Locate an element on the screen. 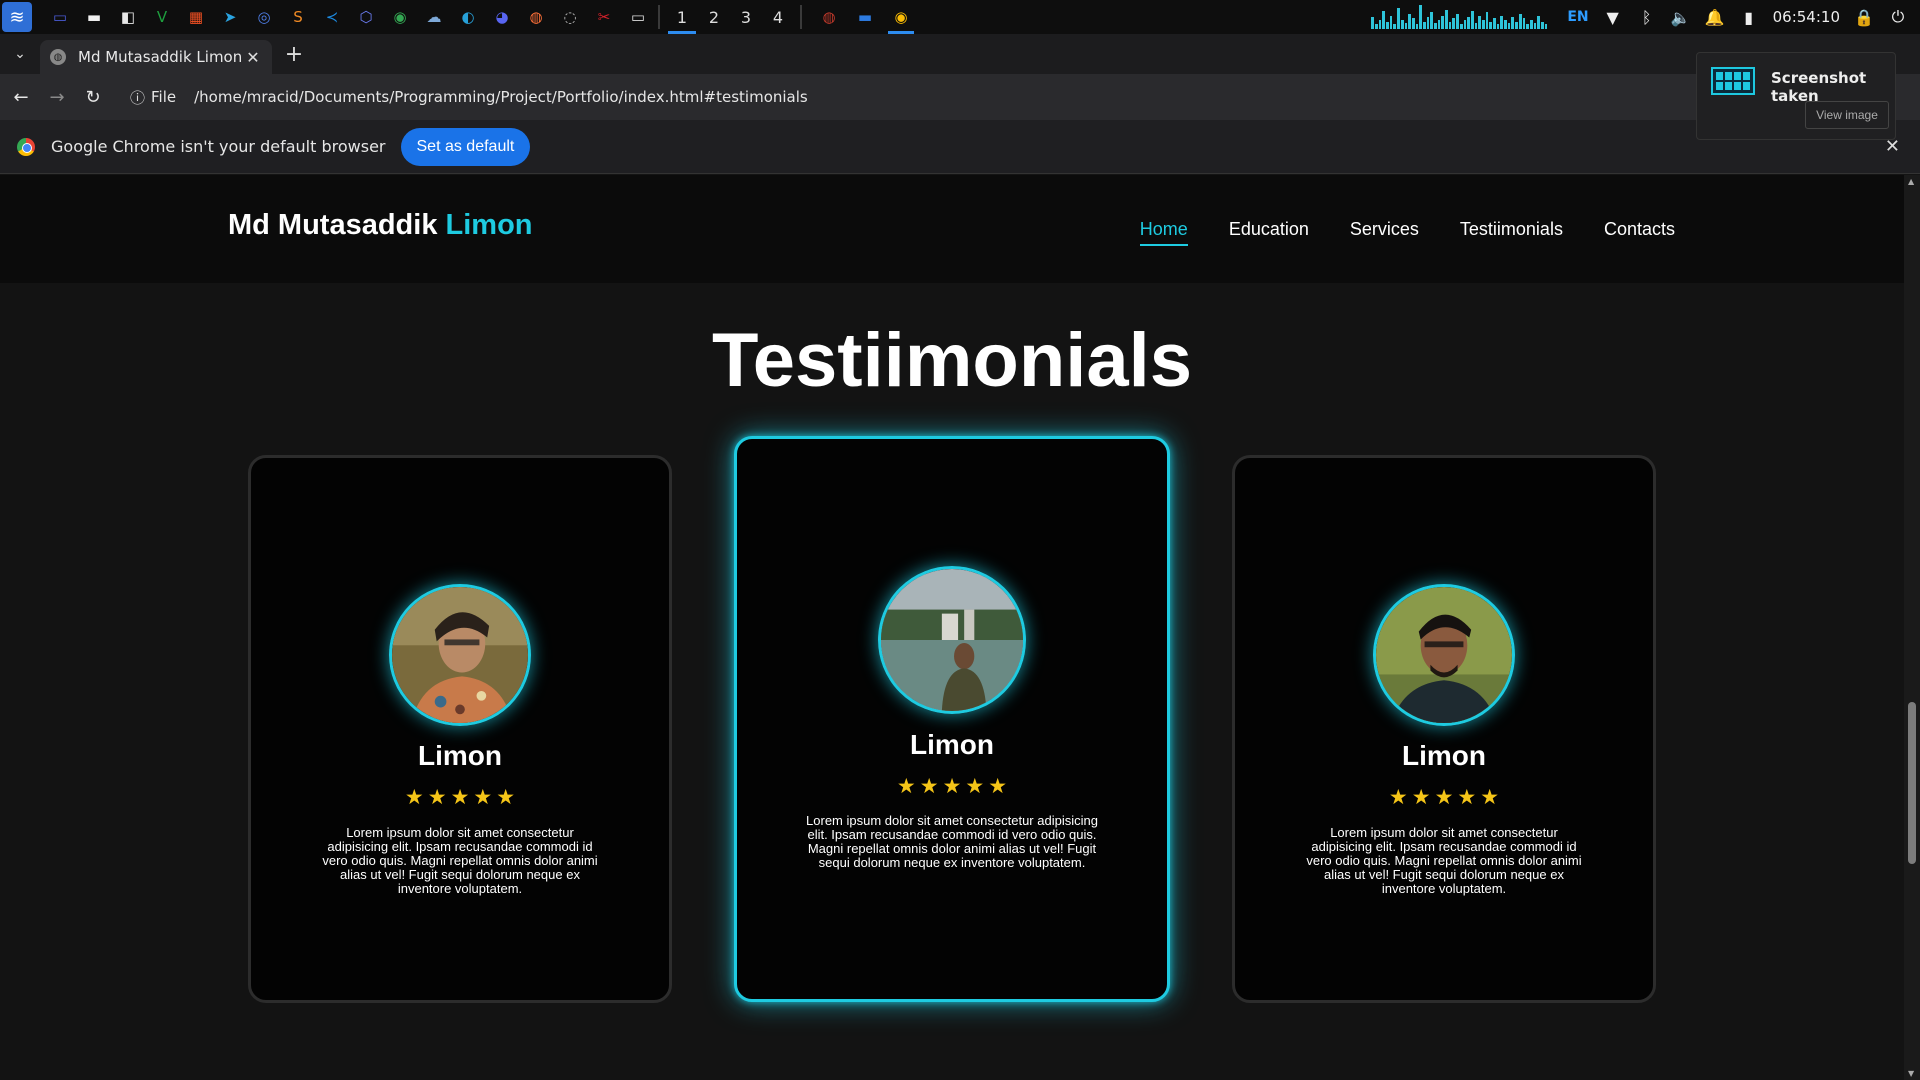 The height and width of the screenshot is (1080, 1920). page-scrollbar: ▲ ▼ is located at coordinates (1912, 627).